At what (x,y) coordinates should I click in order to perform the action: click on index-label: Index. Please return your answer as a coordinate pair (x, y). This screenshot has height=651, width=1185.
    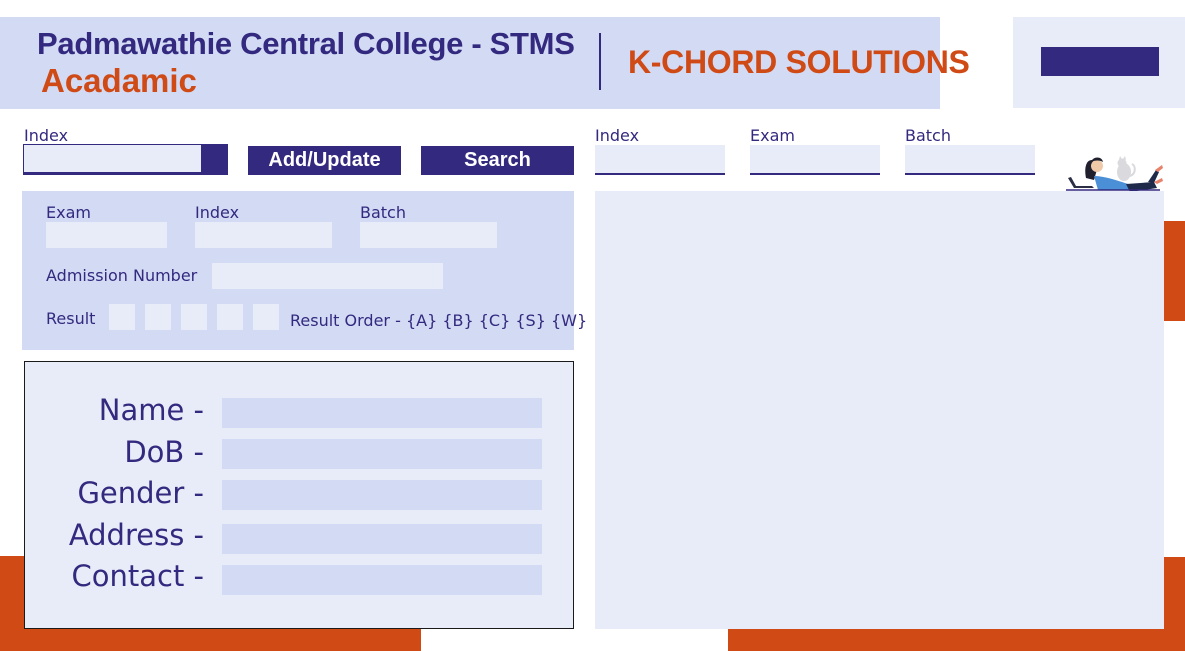
    Looking at the image, I should click on (46, 135).